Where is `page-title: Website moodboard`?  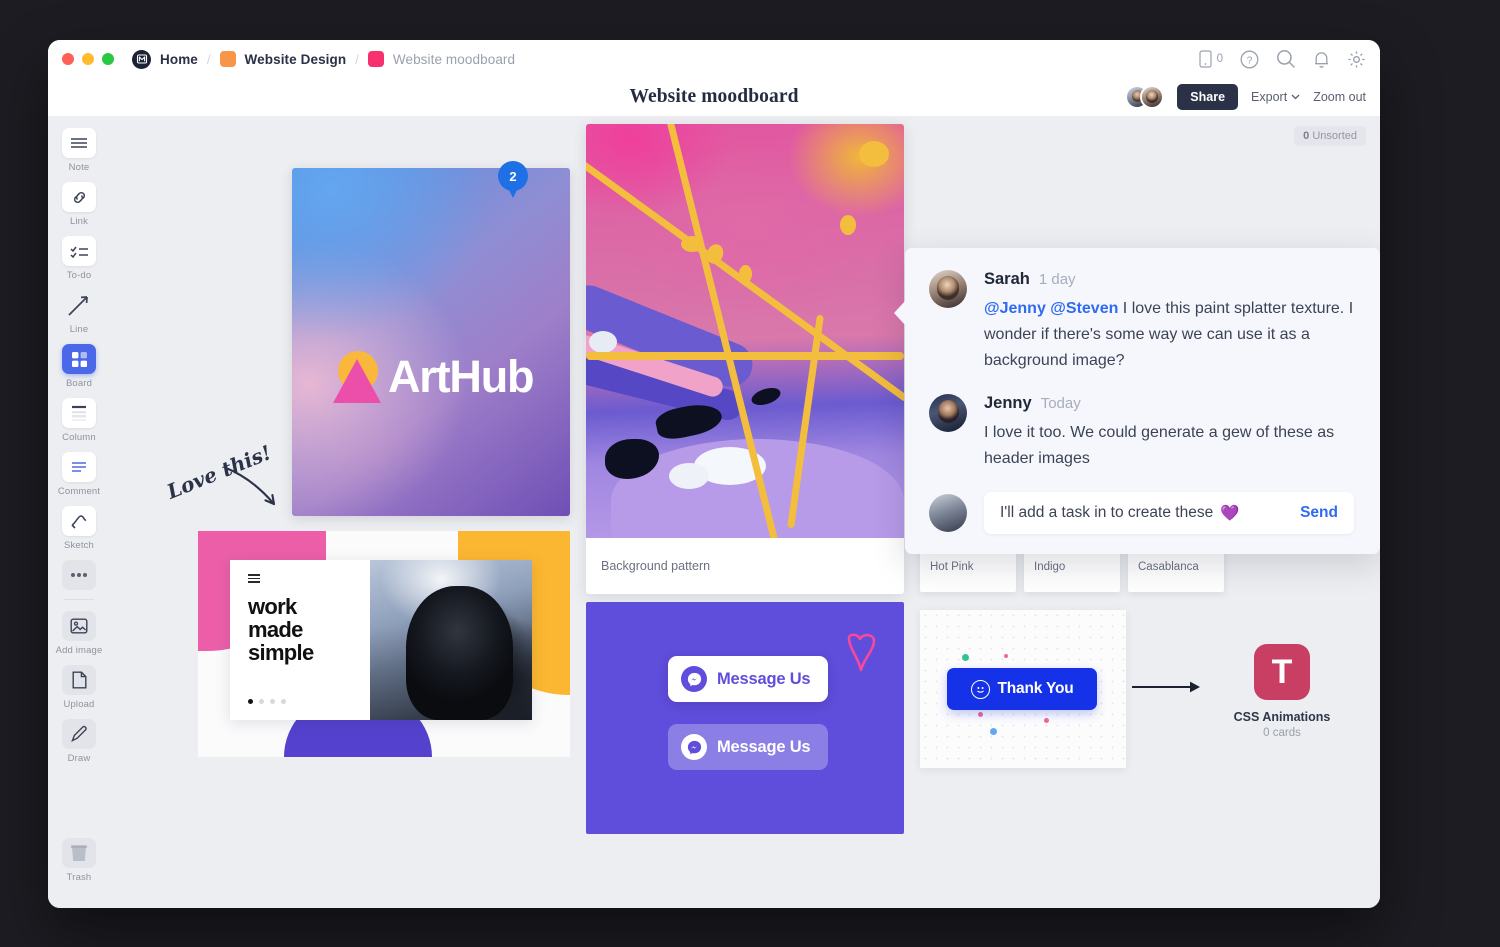
page-title: Website moodboard is located at coordinates (714, 96).